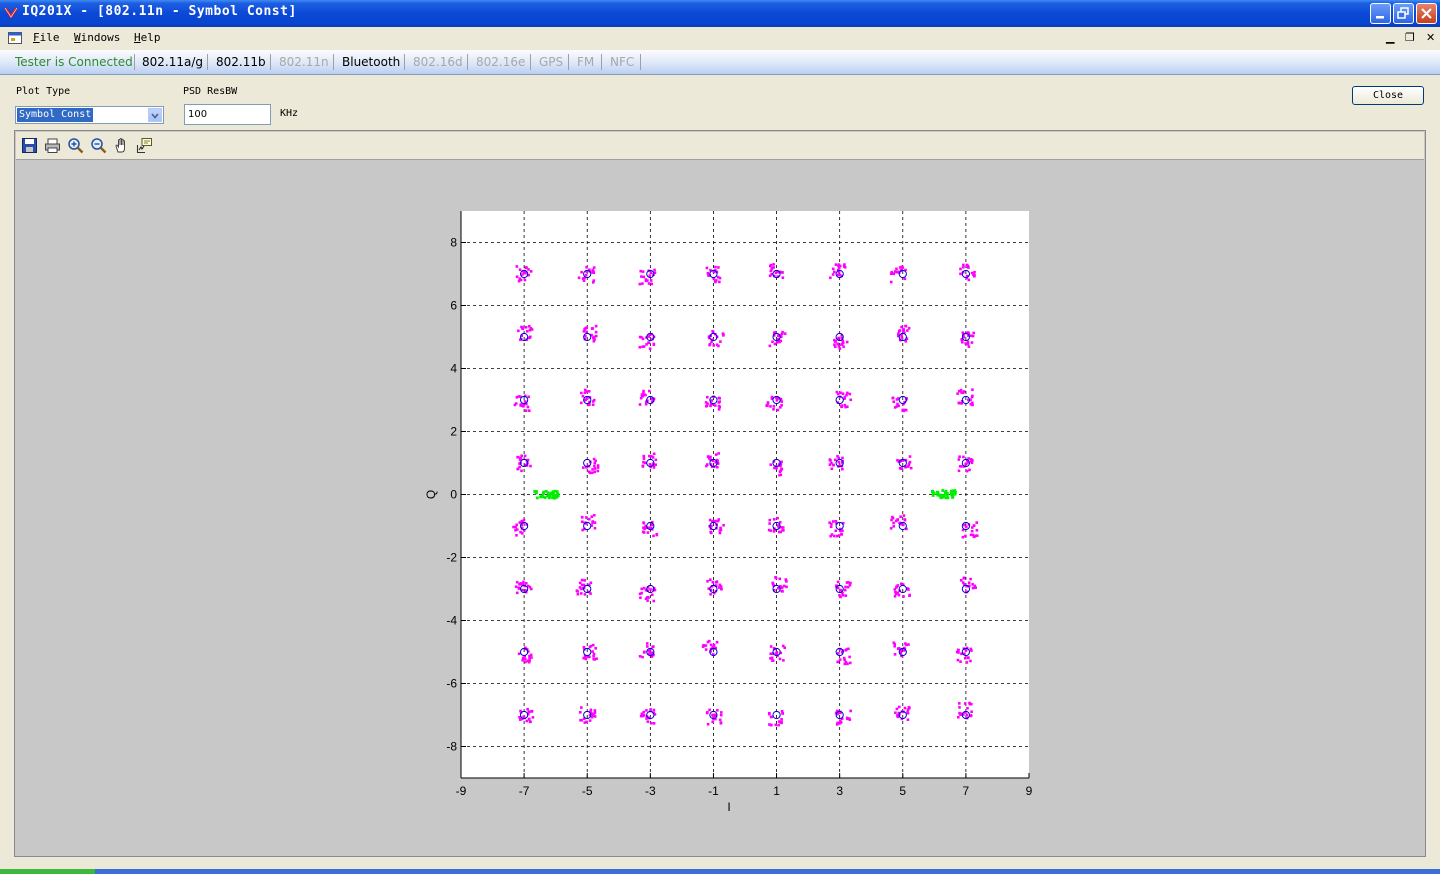  Describe the element at coordinates (451, 558) in the screenshot. I see `y-tick-label: -2` at that location.